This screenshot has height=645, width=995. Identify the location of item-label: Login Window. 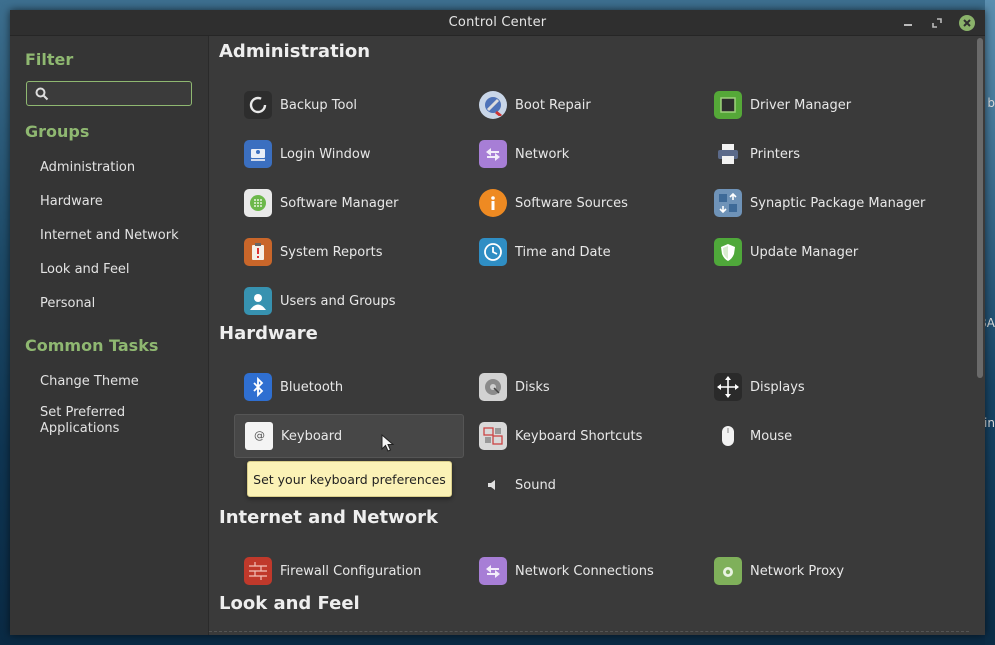
(325, 154).